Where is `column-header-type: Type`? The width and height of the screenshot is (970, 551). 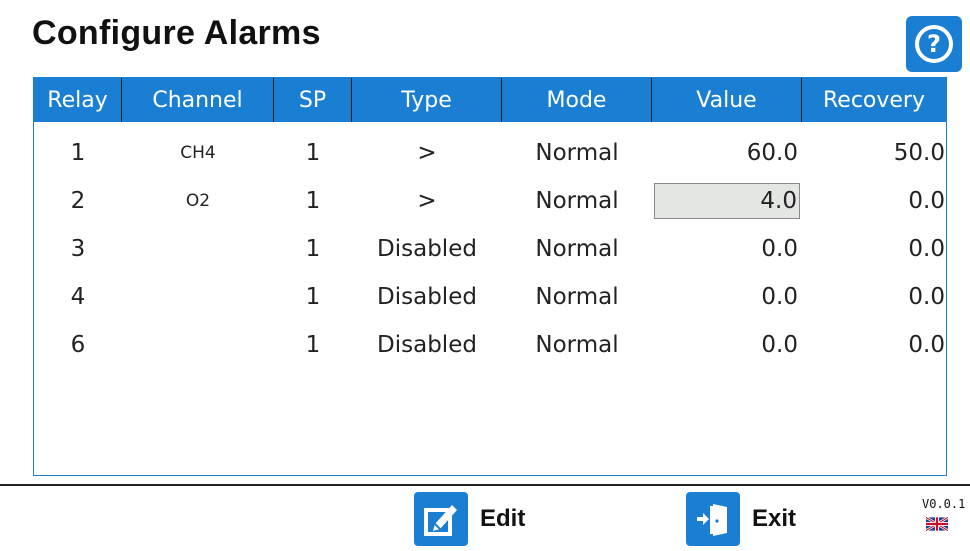 column-header-type: Type is located at coordinates (427, 100).